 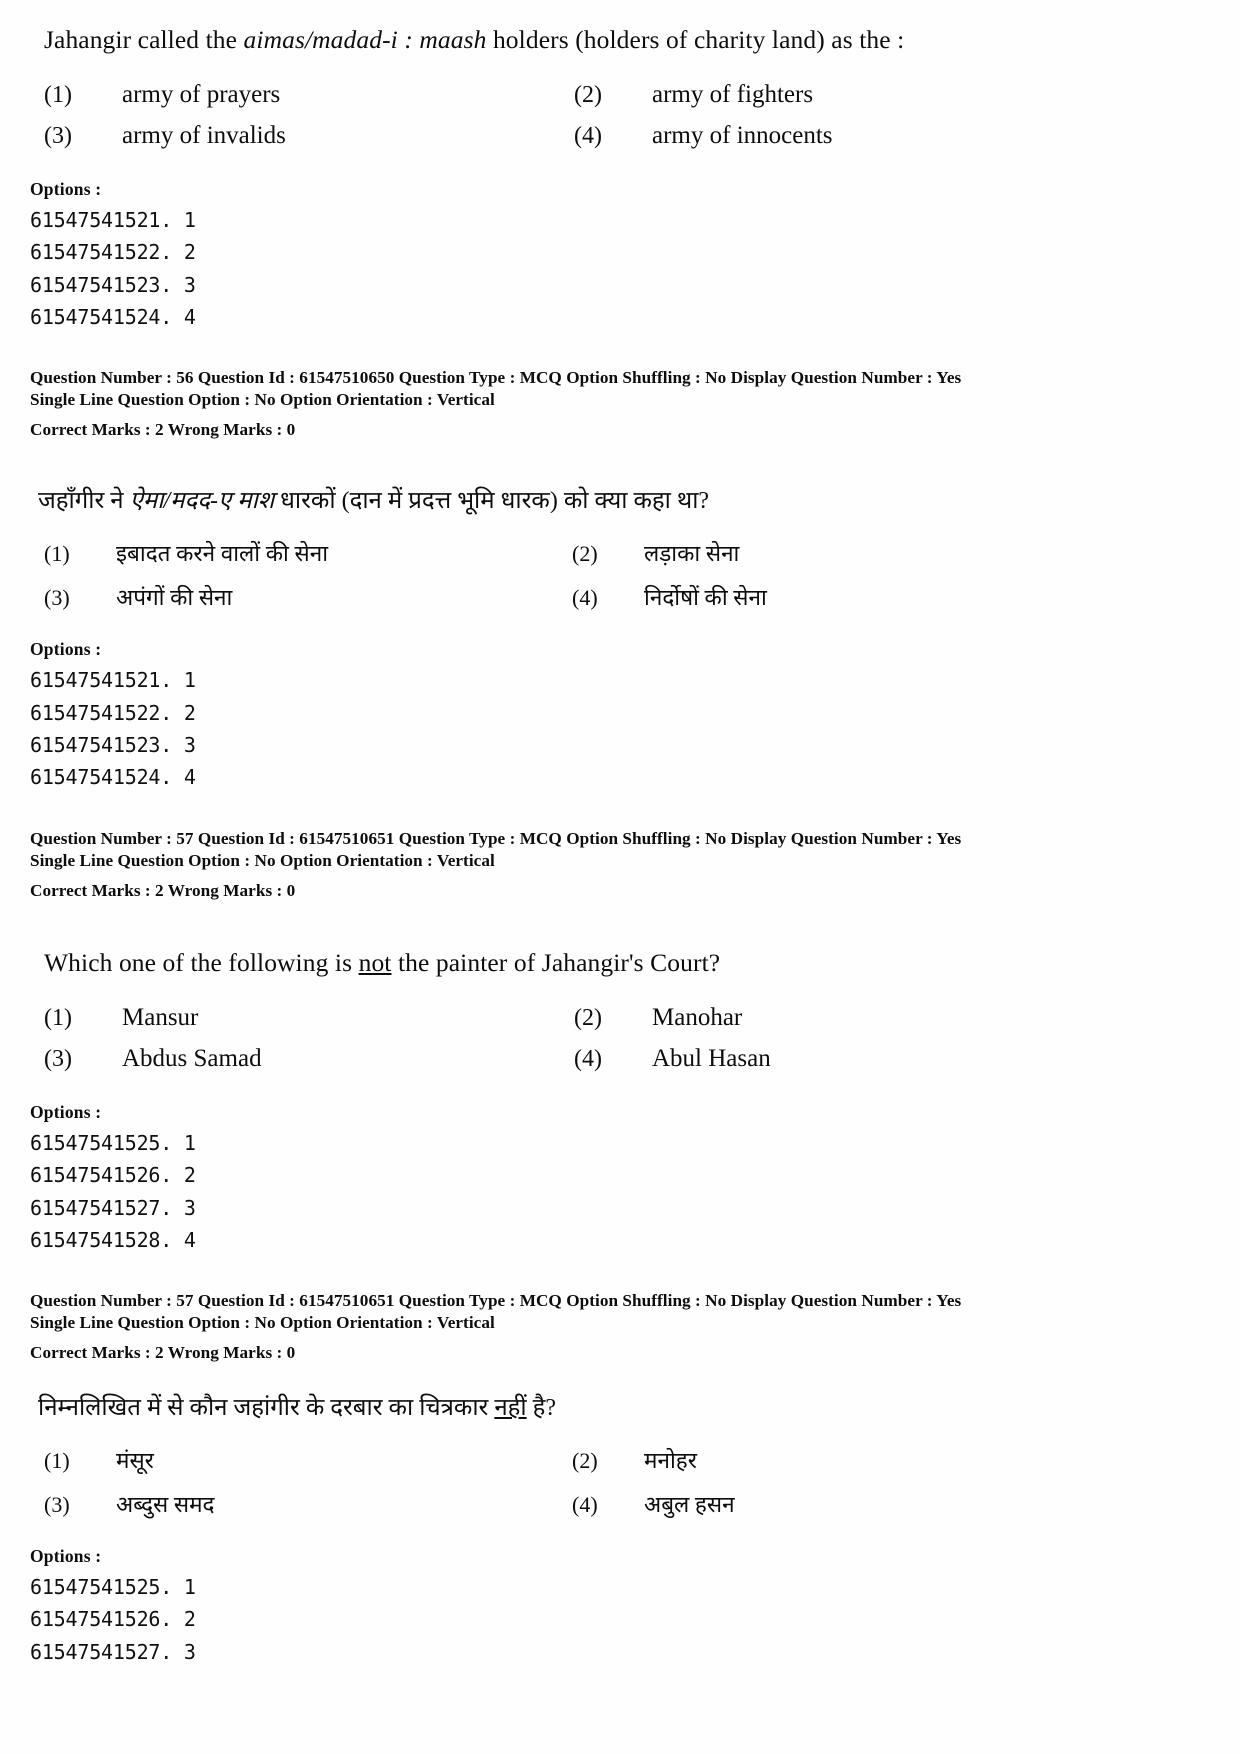 What do you see at coordinates (84, 501) in the screenshot?
I see `stem-text-pre: जहाँगीर ने` at bounding box center [84, 501].